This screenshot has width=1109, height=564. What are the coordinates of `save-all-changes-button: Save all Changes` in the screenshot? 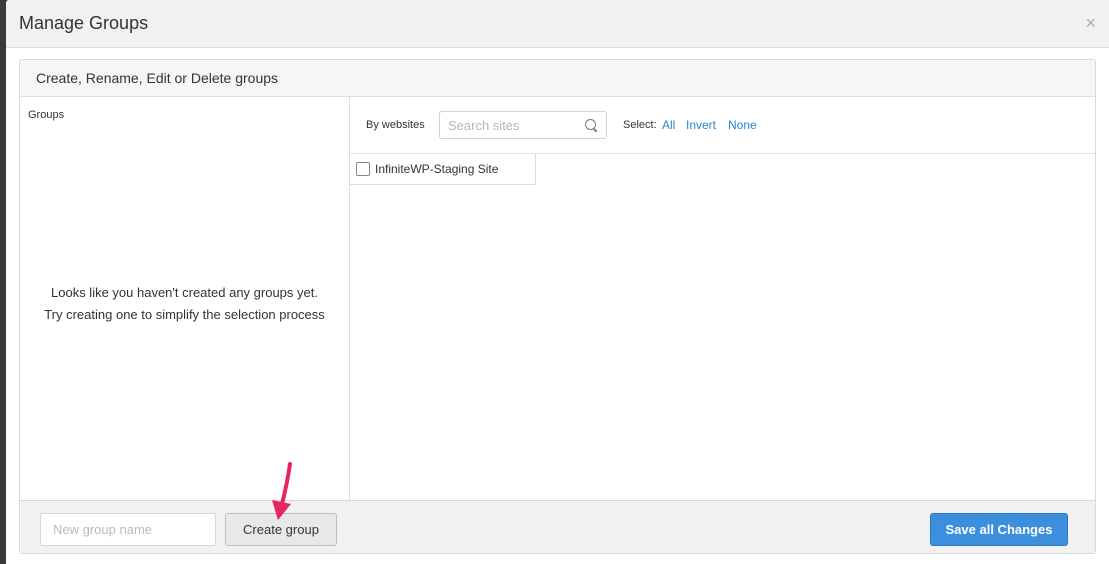 It's located at (999, 529).